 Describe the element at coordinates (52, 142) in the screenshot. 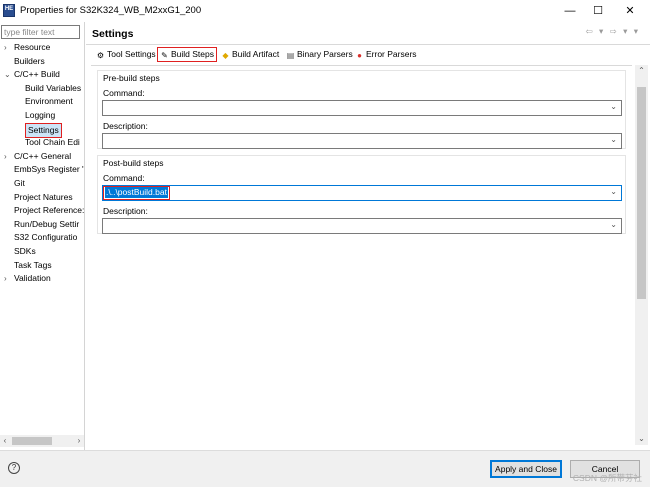

I see `tree-item-label: Tool Chain Edi` at that location.